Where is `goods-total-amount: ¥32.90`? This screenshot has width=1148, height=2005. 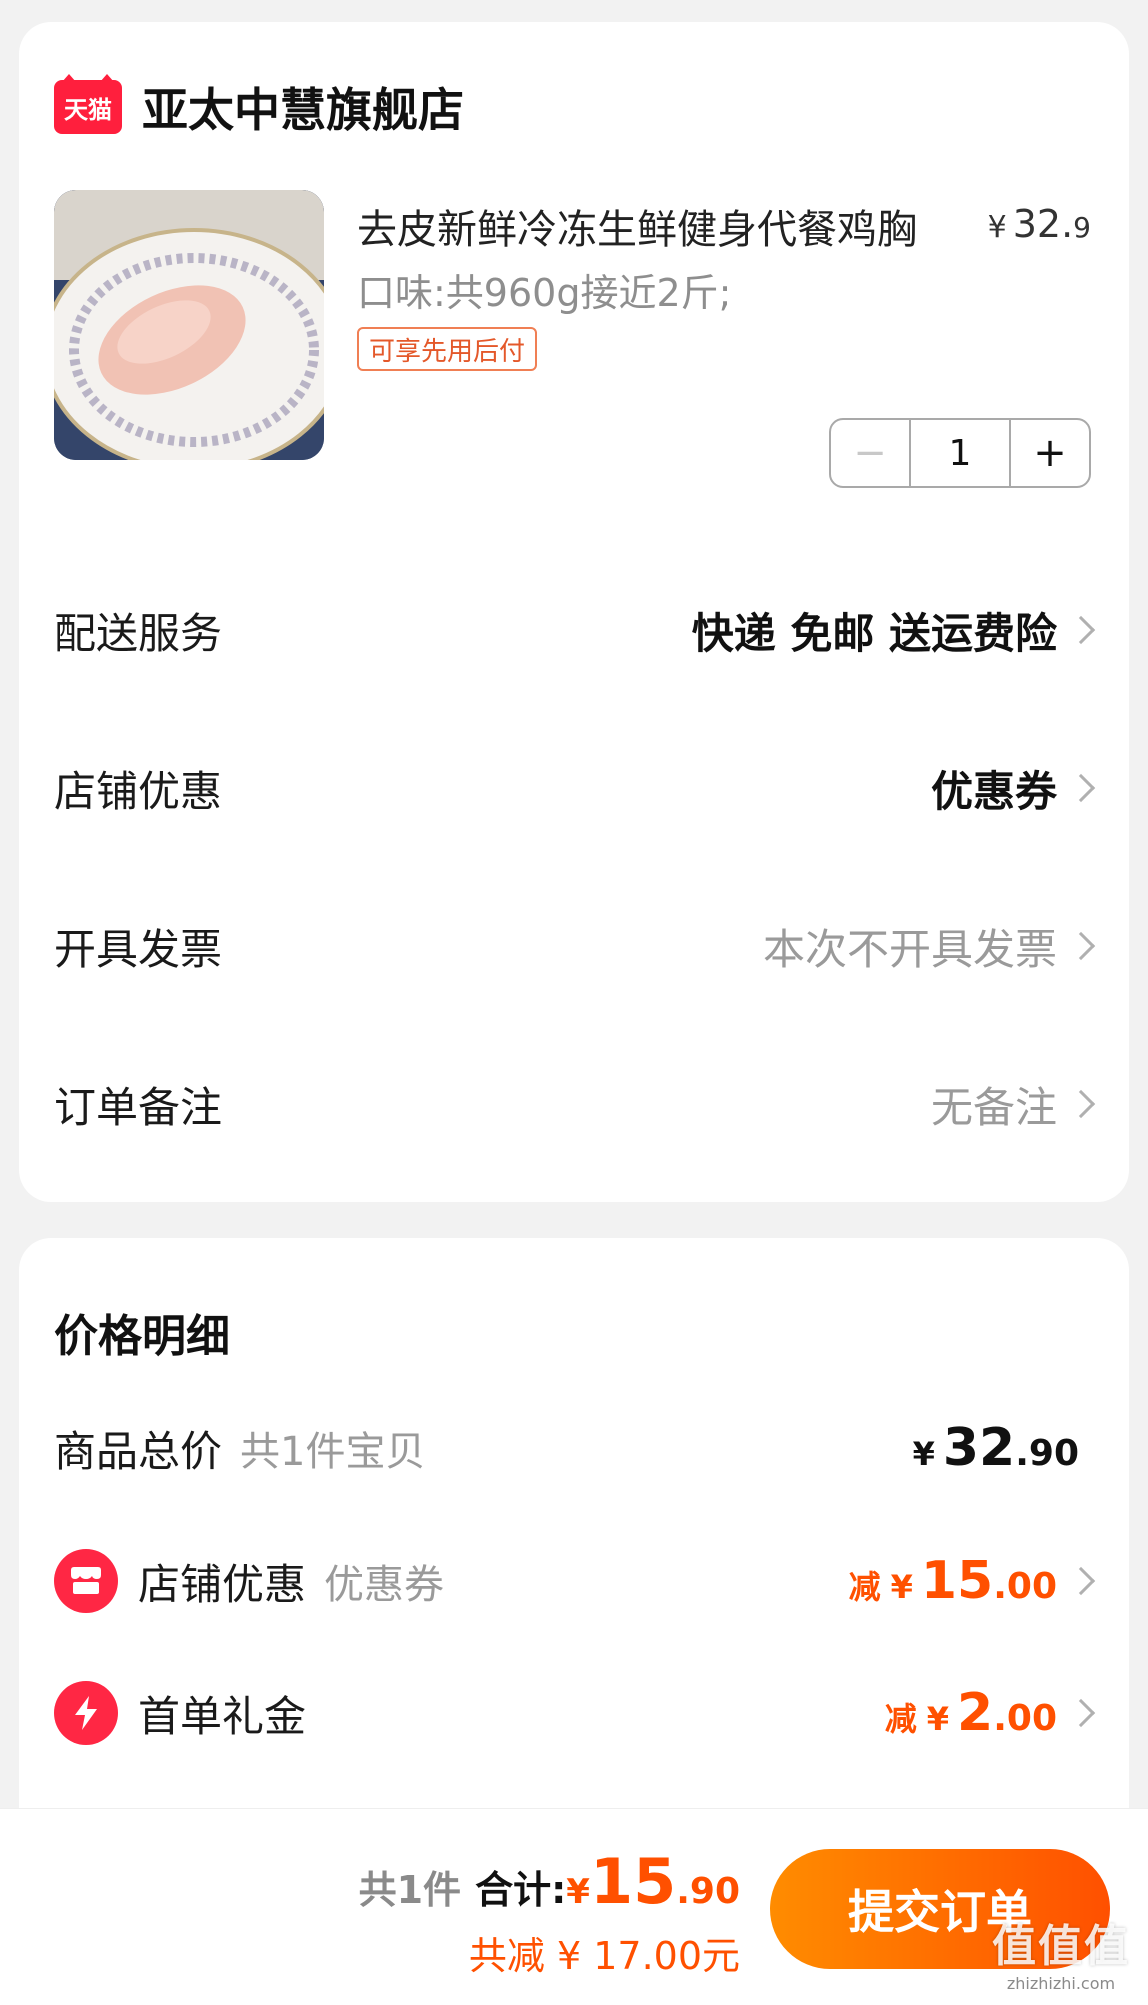 goods-total-amount: ¥32.90 is located at coordinates (995, 1448).